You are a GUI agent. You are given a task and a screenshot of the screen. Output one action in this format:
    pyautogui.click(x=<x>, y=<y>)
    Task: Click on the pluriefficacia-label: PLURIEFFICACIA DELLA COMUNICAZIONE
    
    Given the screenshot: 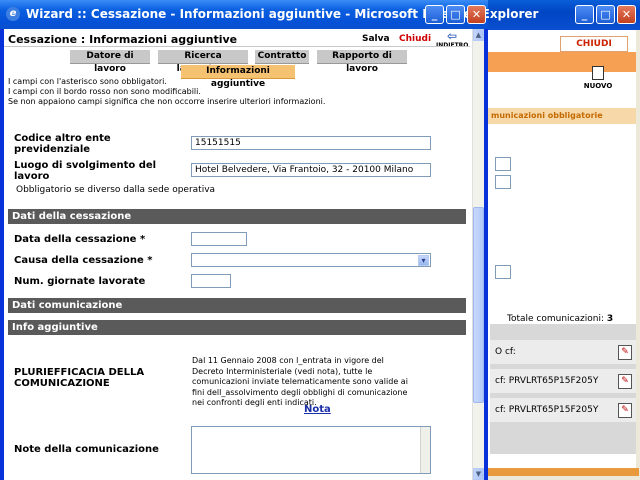 What is the action you would take?
    pyautogui.click(x=79, y=378)
    